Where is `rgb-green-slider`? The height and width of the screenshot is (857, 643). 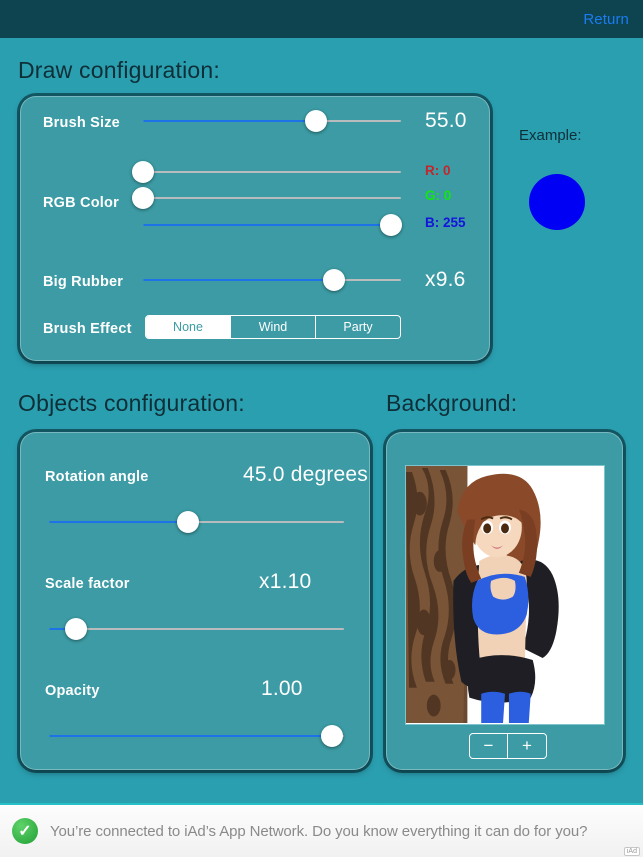
rgb-green-slider is located at coordinates (266, 198).